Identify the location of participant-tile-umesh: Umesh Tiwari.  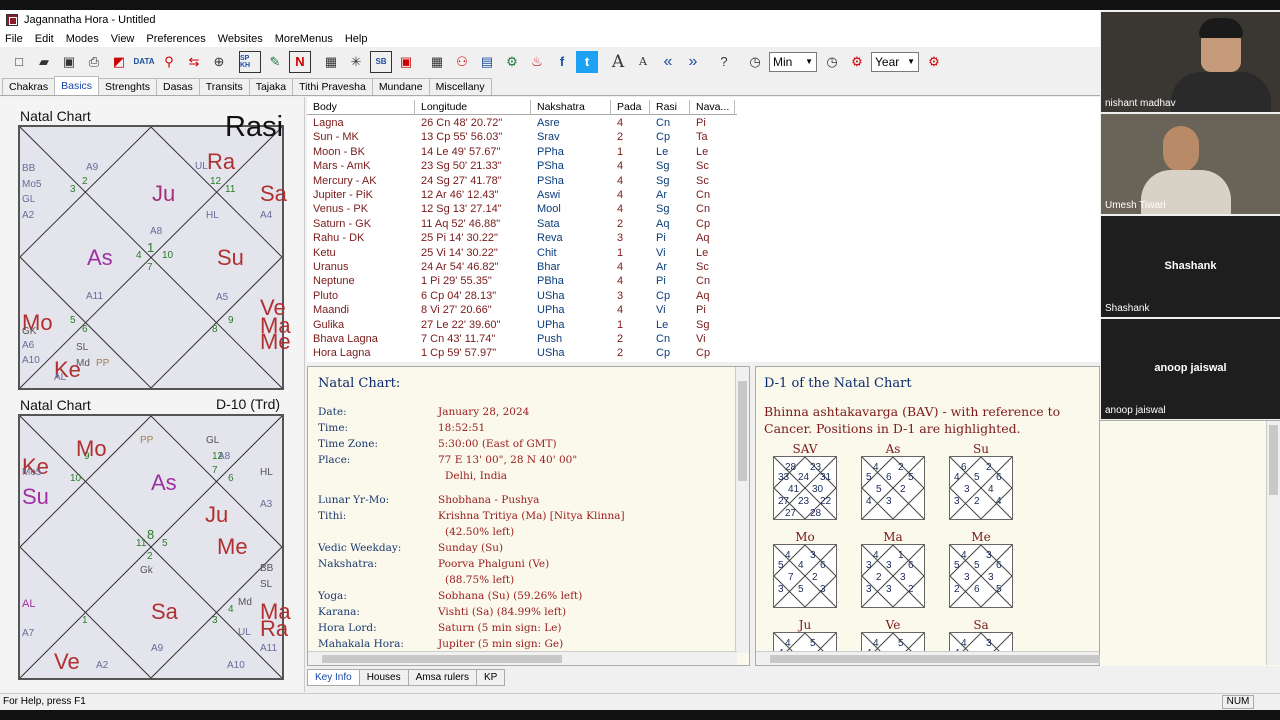
(1190, 164).